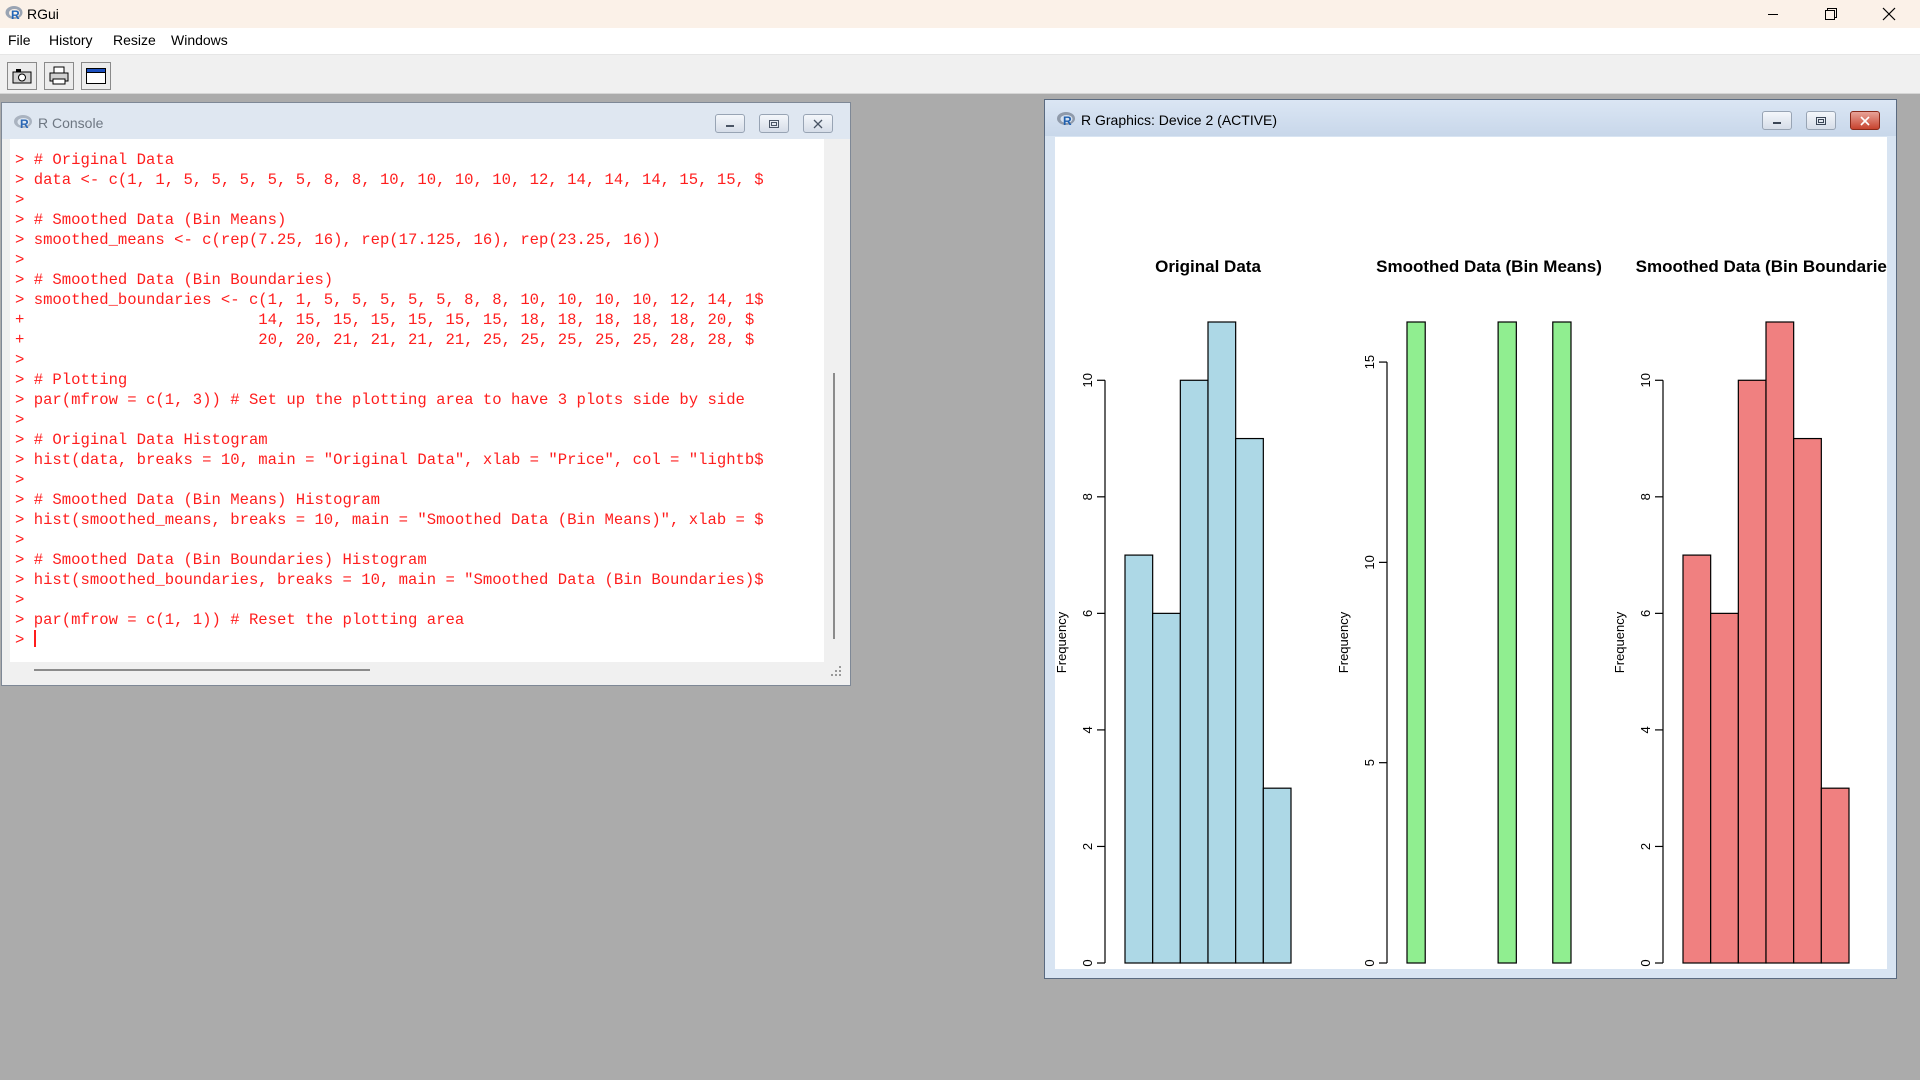  What do you see at coordinates (151, 220) in the screenshot?
I see `console-line: > # Smoothed Data (Bin Means)` at bounding box center [151, 220].